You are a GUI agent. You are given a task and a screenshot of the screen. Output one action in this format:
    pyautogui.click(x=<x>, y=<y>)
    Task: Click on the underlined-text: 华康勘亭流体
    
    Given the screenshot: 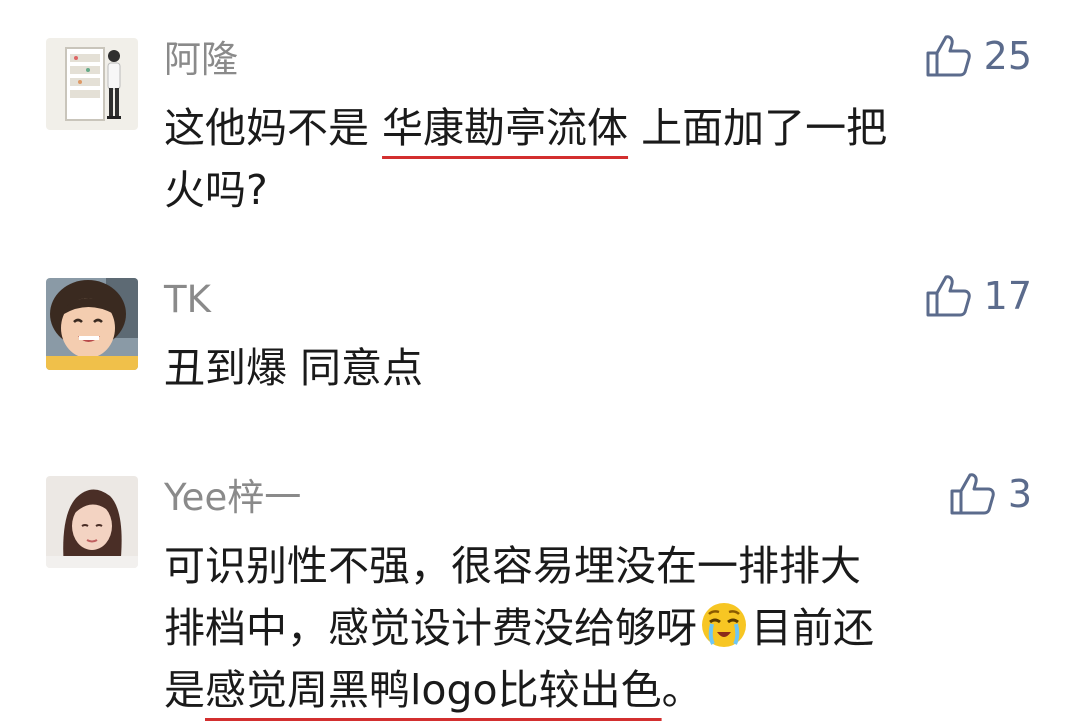 What is the action you would take?
    pyautogui.click(x=505, y=128)
    